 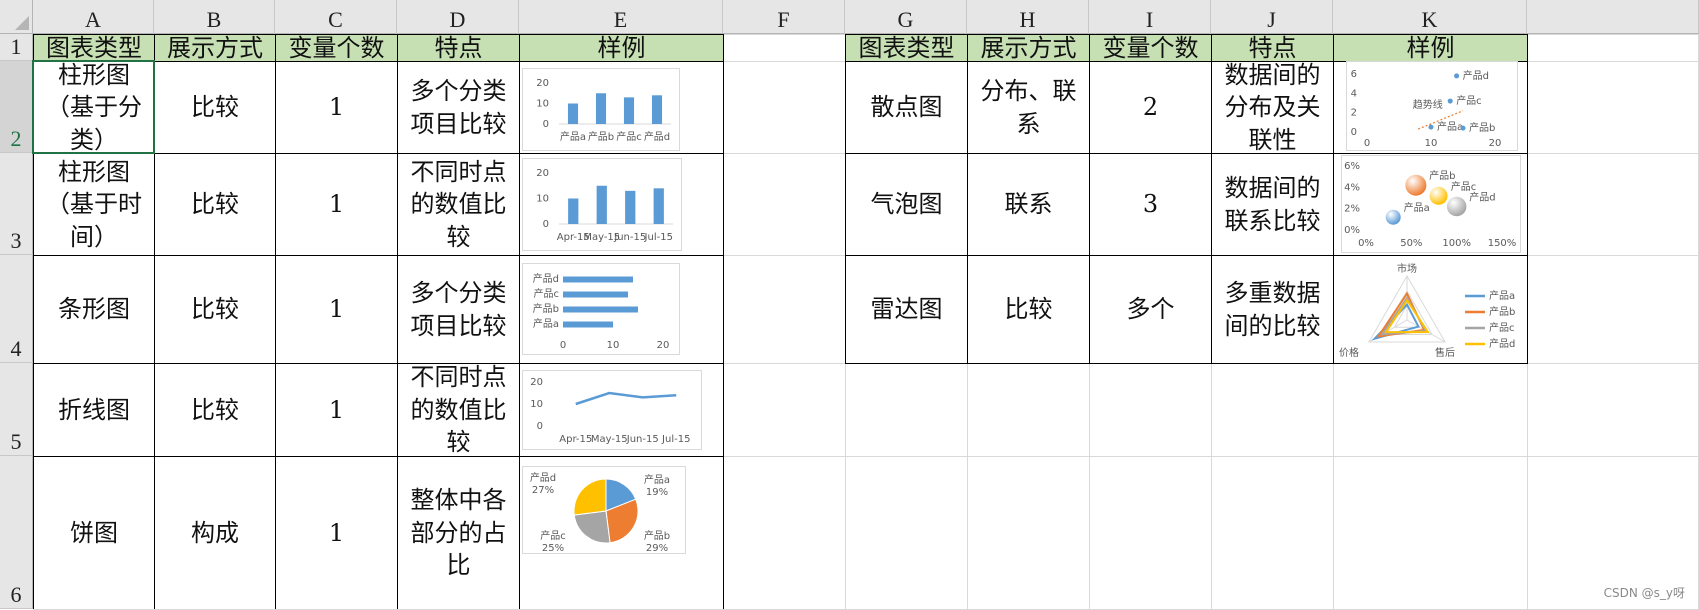 I want to click on cell-C5: 1, so click(x=336, y=410).